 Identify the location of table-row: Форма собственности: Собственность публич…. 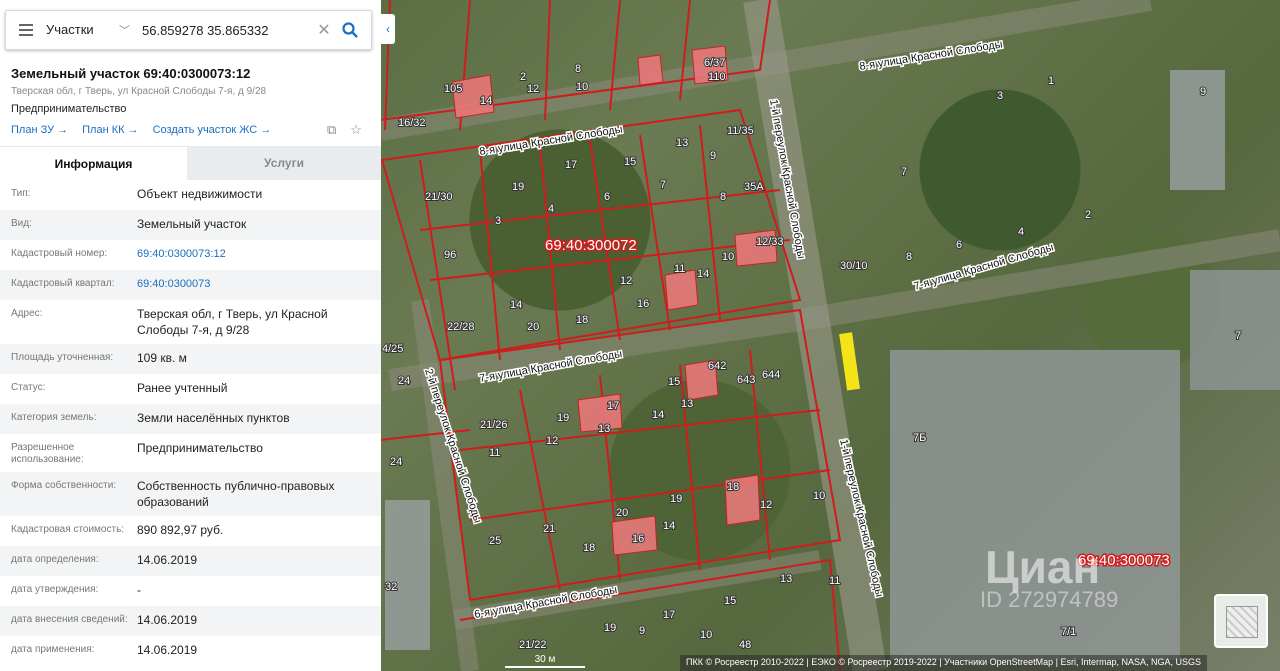
(190, 494).